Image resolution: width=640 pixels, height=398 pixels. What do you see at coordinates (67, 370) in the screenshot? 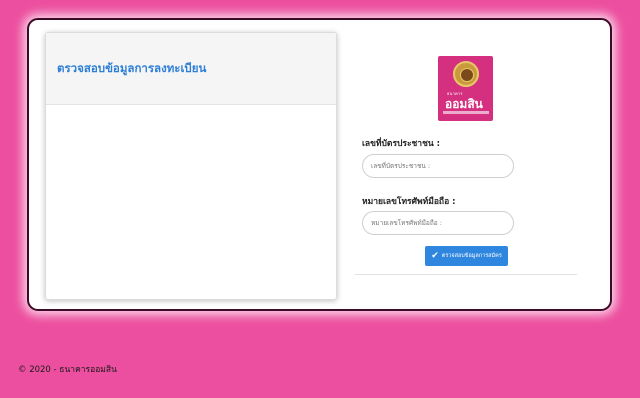
I see `footer-copyright: © 2020 - ธนาคารออมสิน` at bounding box center [67, 370].